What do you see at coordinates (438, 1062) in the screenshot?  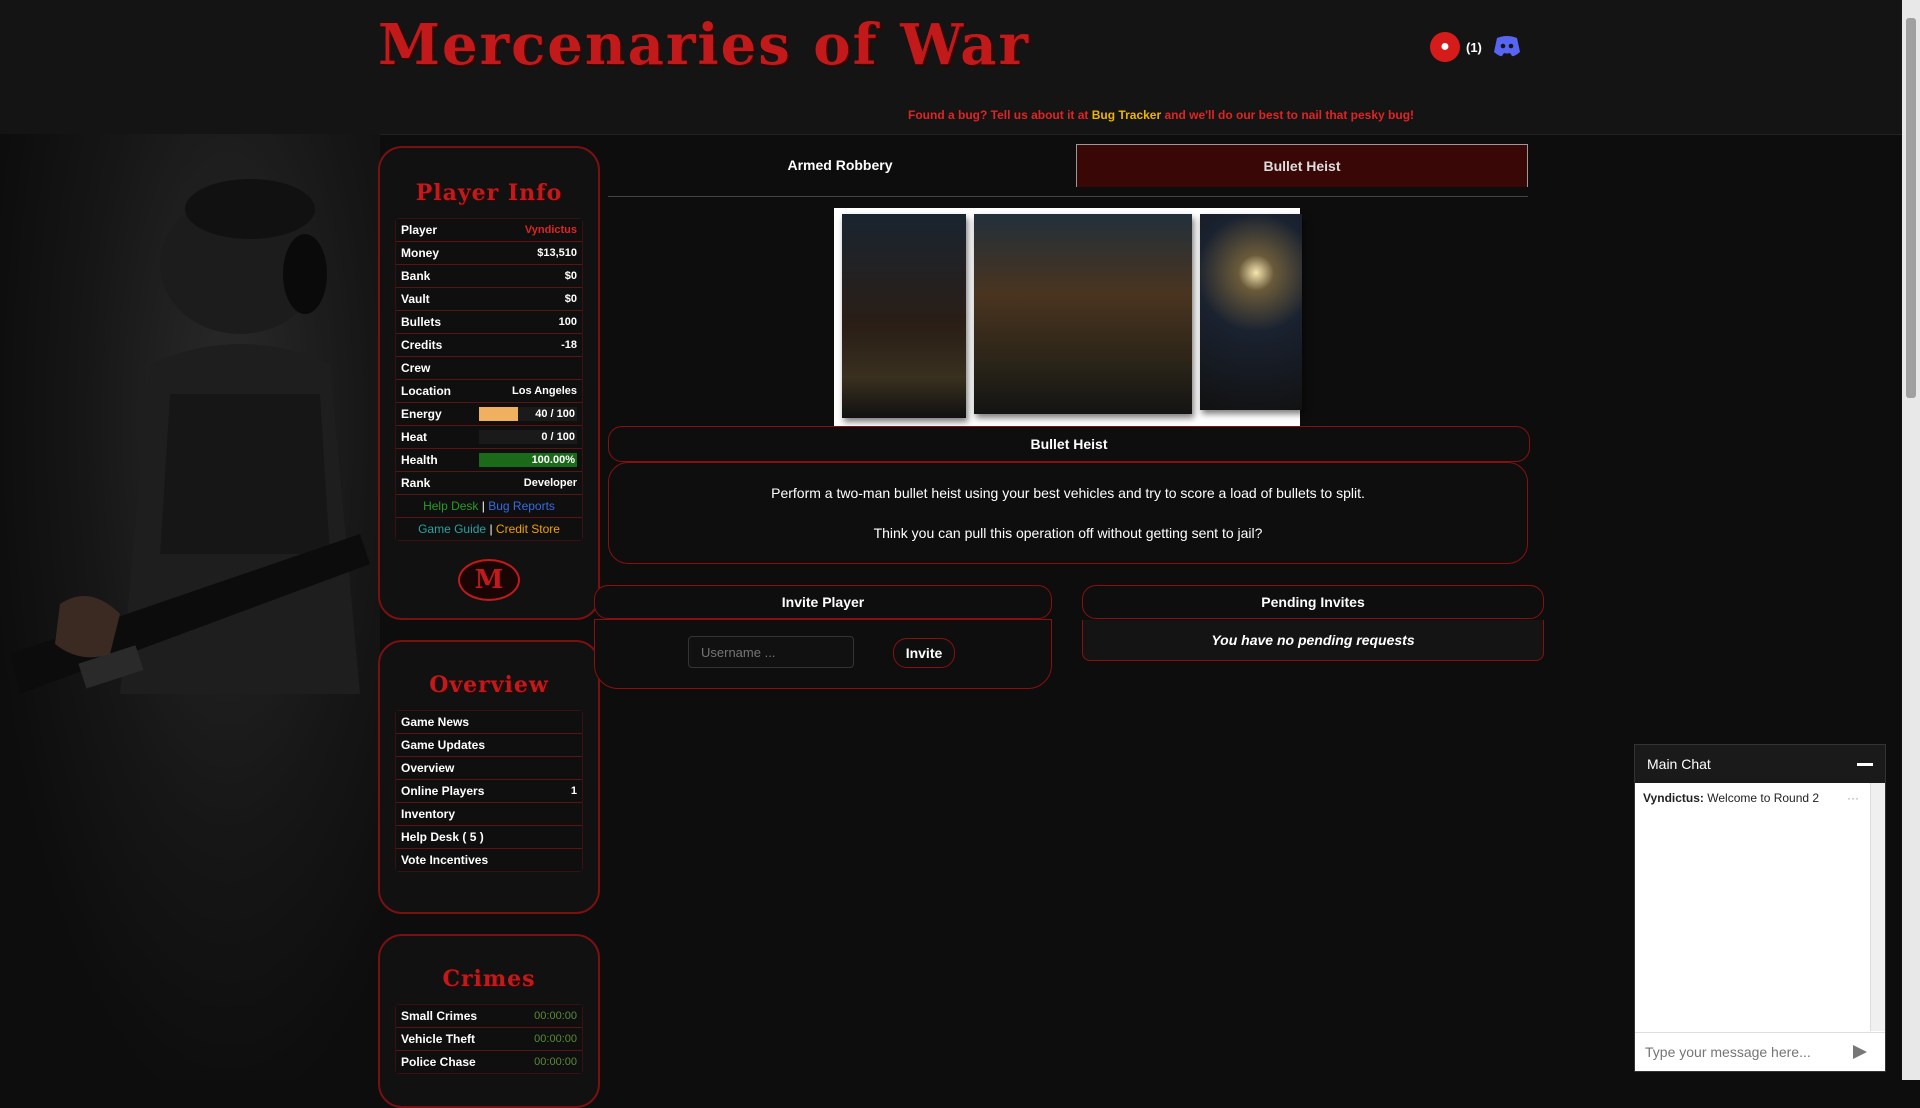 I see `crime-label: Police Chase` at bounding box center [438, 1062].